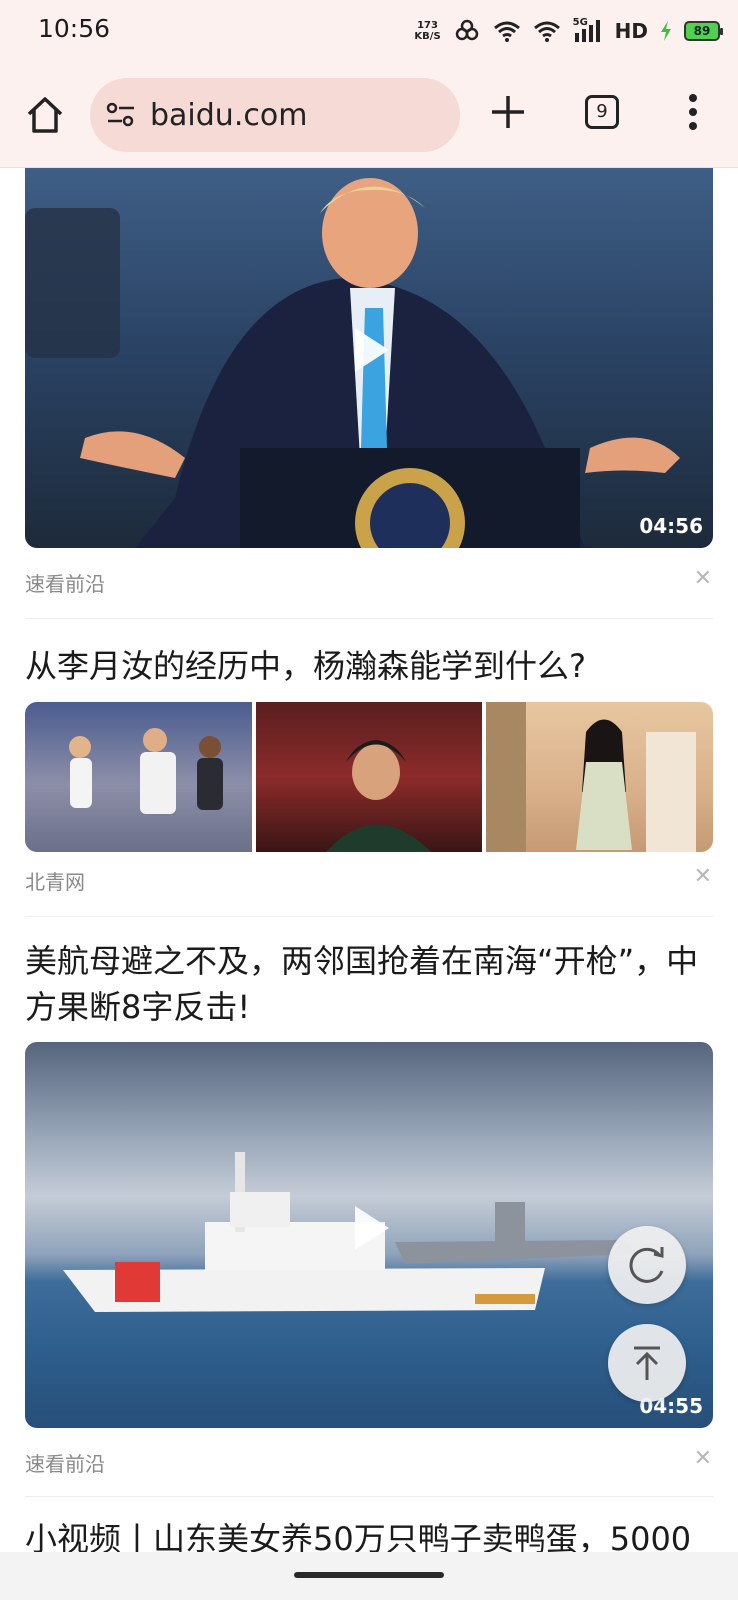 This screenshot has height=1600, width=738. I want to click on browser-toolbar: baidu.com 9, so click(369, 115).